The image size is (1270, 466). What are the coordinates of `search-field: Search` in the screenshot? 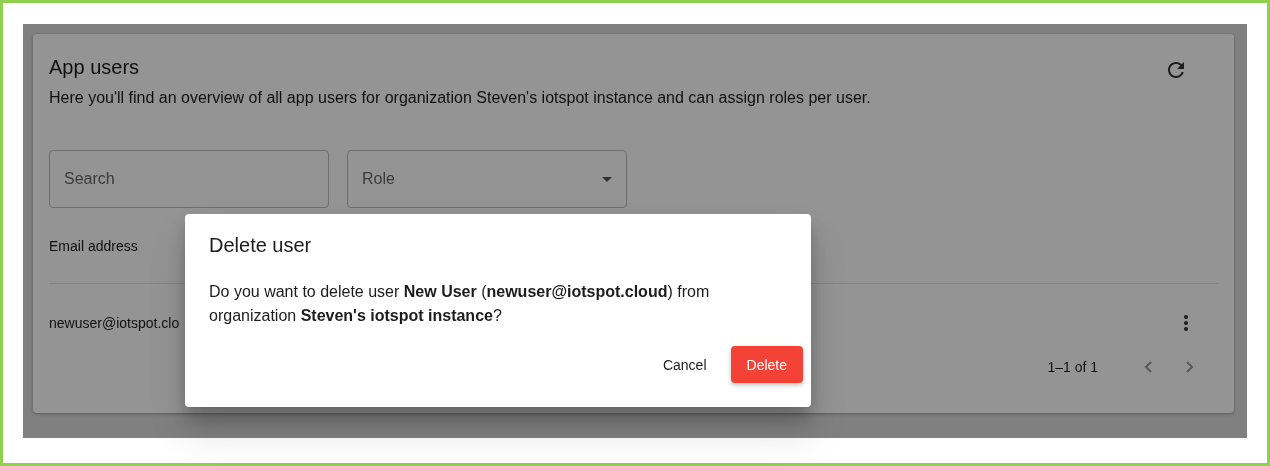 It's located at (189, 179).